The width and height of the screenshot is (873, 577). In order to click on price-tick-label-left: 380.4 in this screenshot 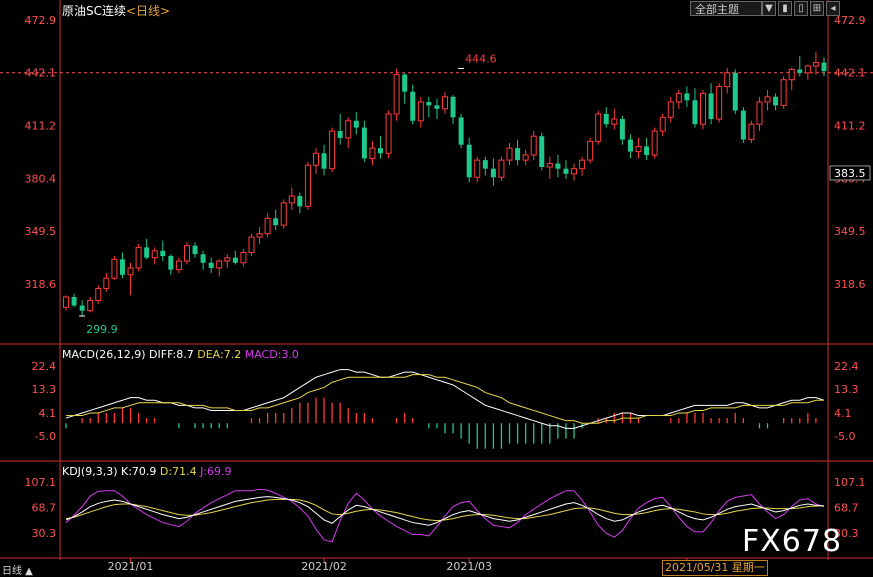, I will do `click(41, 178)`.